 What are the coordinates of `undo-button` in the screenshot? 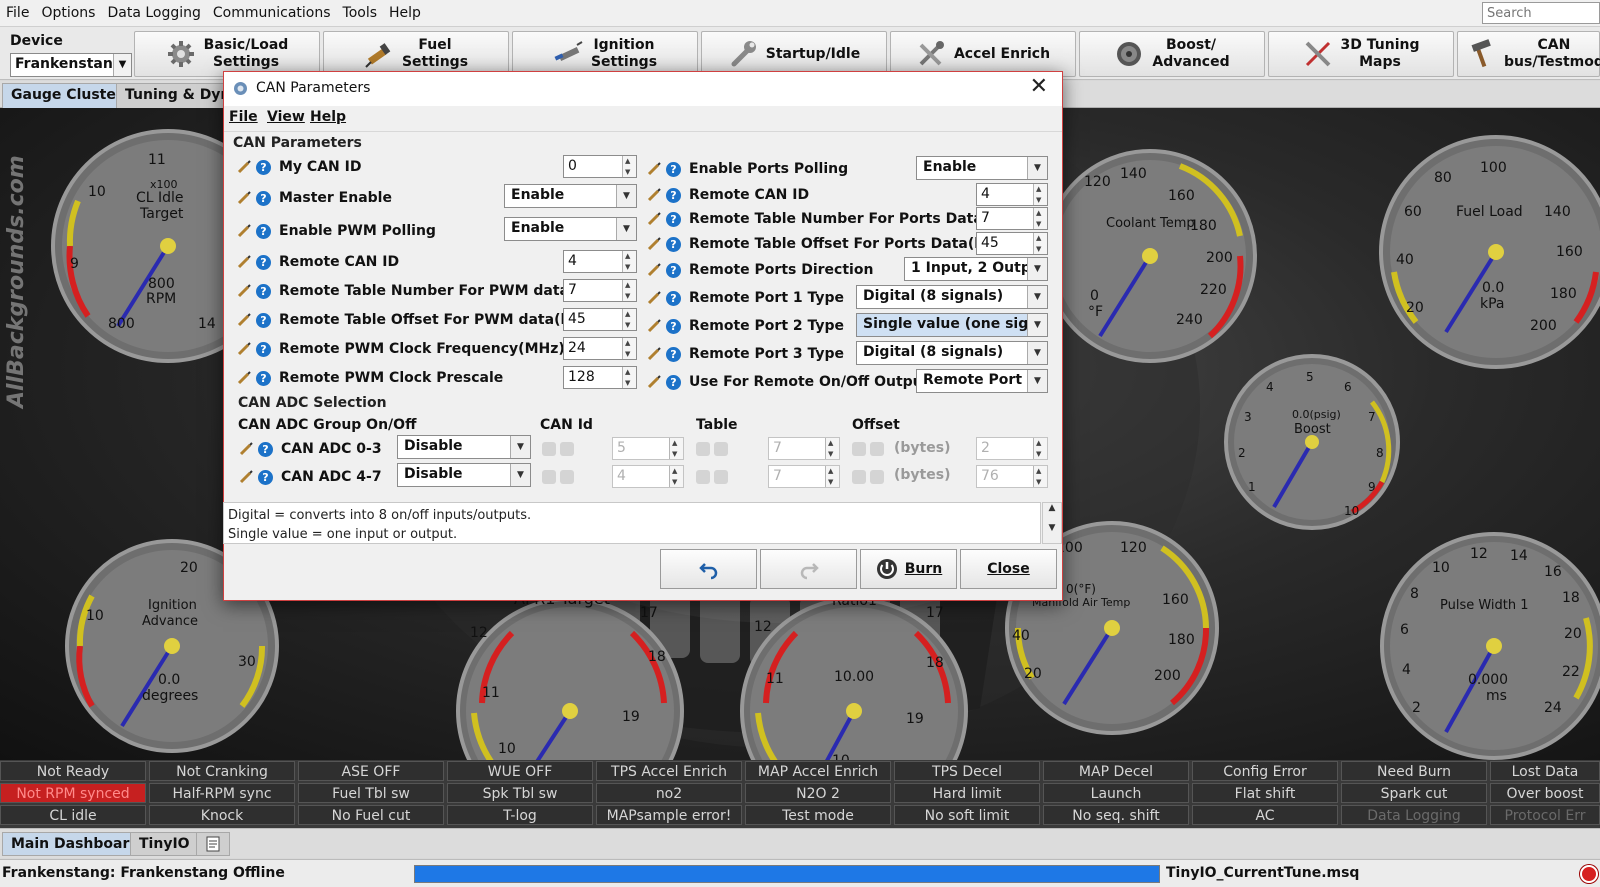 It's located at (708, 569).